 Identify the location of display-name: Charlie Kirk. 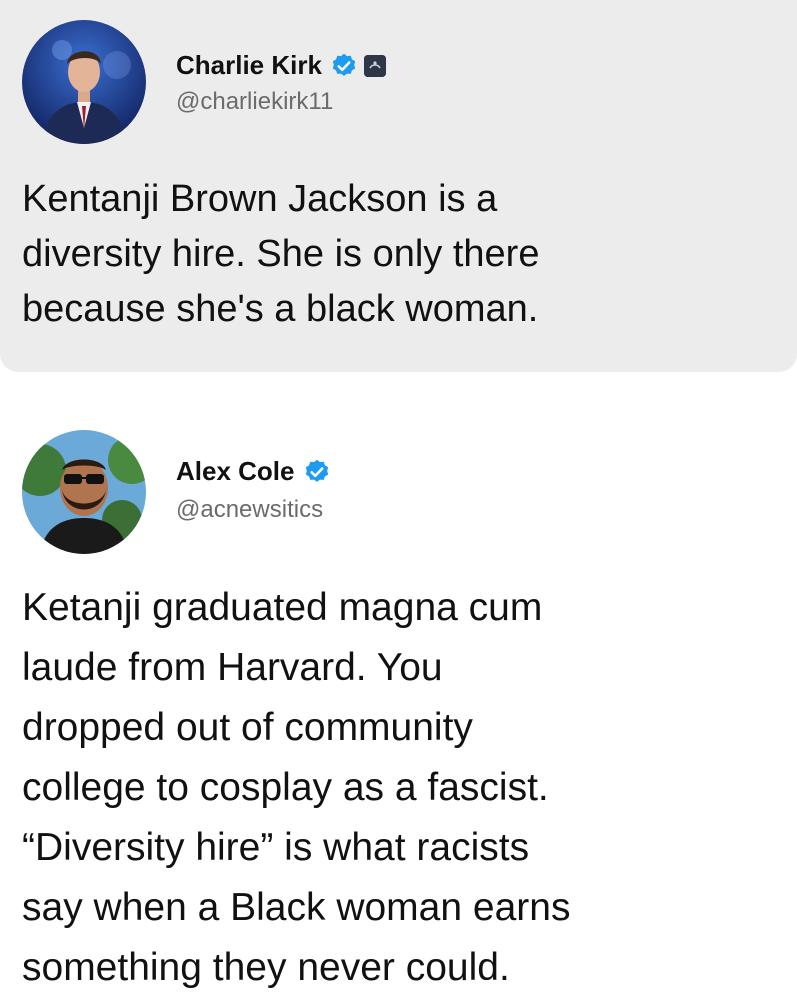
(249, 65).